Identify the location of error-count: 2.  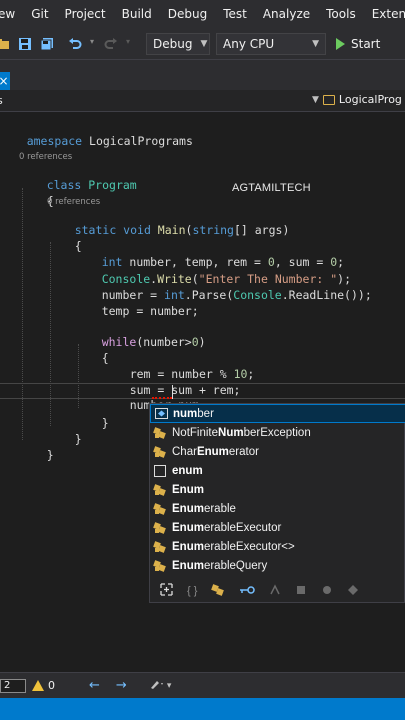
(13, 685).